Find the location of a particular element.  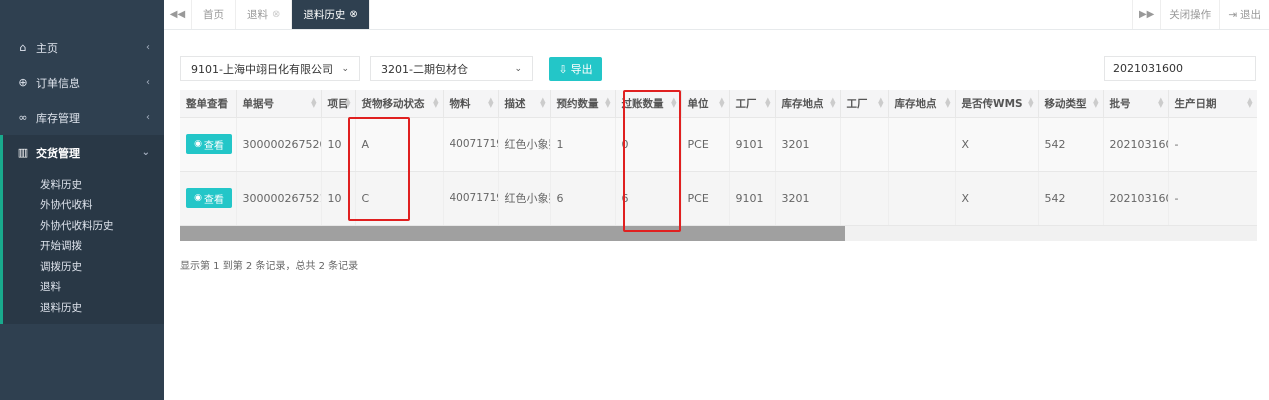

double-right-arrow-icon: ▶▶ is located at coordinates (1146, 14).